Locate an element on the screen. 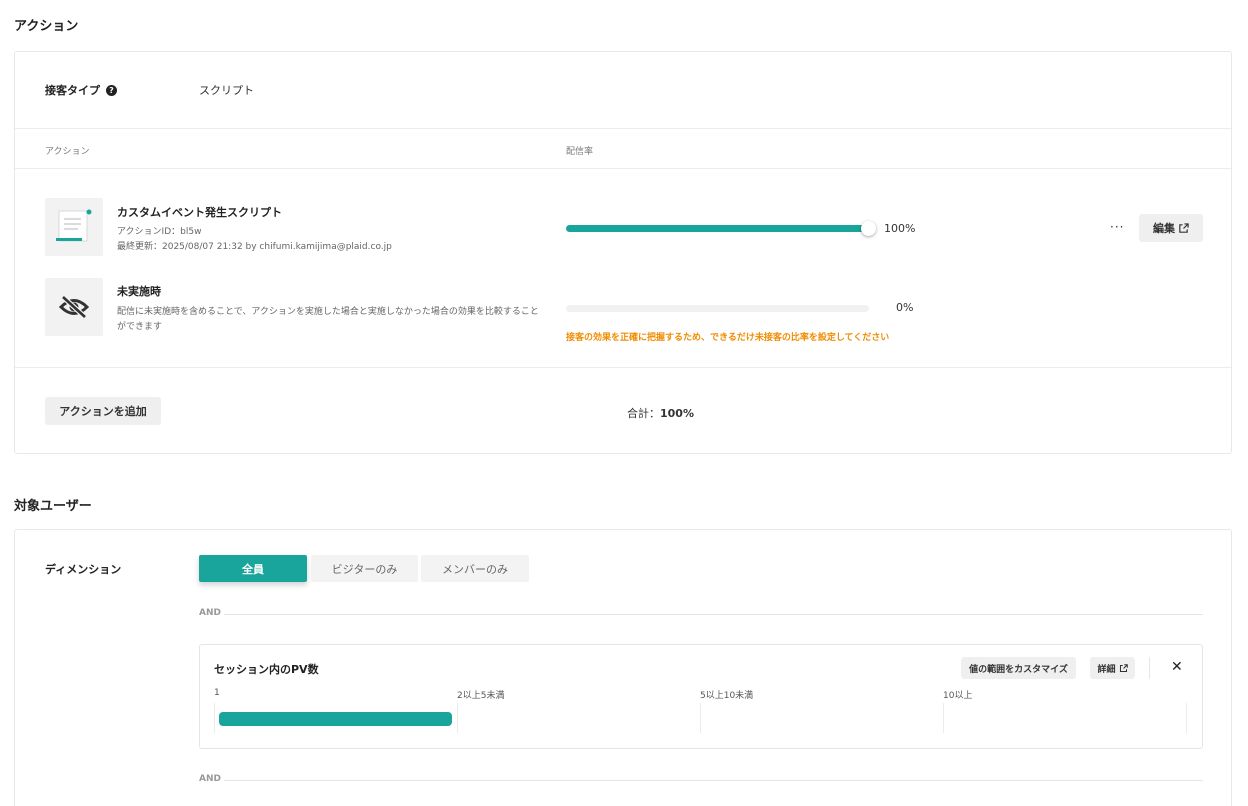 The height and width of the screenshot is (806, 1248). column-header-rate: 配信率 is located at coordinates (580, 152).